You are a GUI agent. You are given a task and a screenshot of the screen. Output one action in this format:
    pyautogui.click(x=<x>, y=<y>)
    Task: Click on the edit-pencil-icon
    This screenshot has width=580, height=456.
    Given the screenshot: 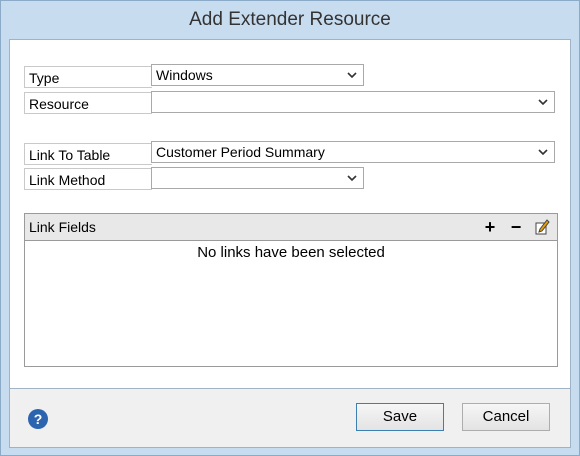 What is the action you would take?
    pyautogui.click(x=542, y=227)
    